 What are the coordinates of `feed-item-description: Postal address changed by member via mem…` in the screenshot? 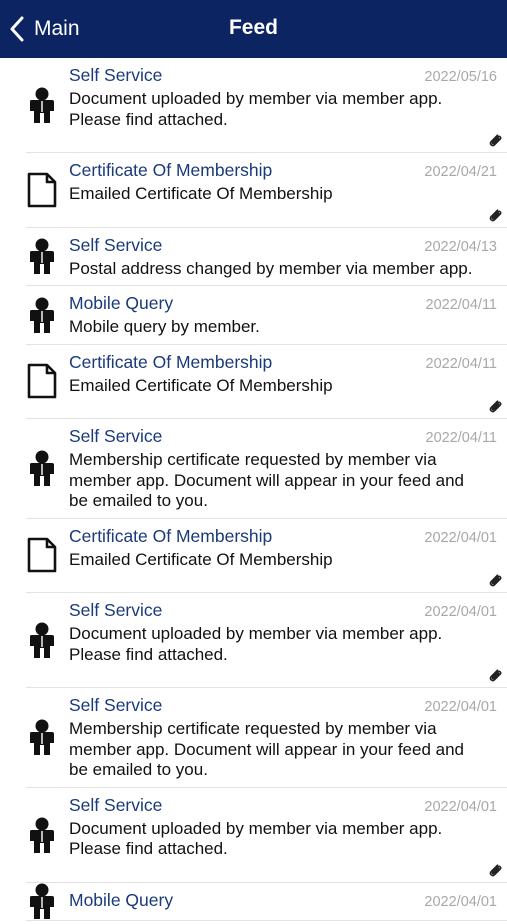 It's located at (271, 268).